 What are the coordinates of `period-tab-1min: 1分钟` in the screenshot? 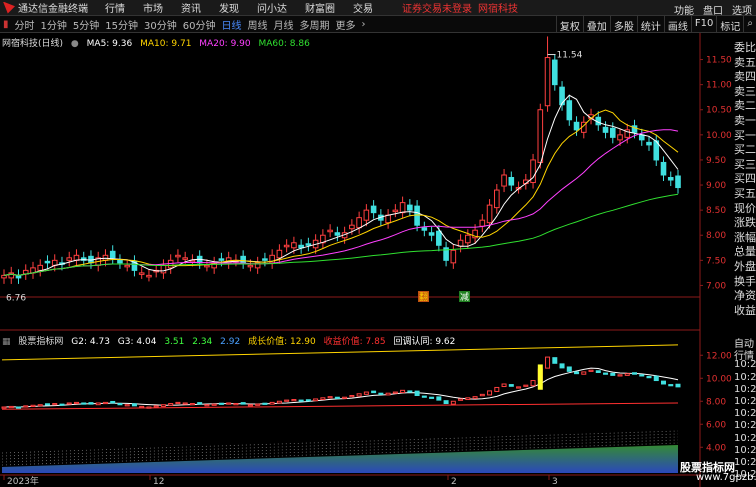 It's located at (54, 24).